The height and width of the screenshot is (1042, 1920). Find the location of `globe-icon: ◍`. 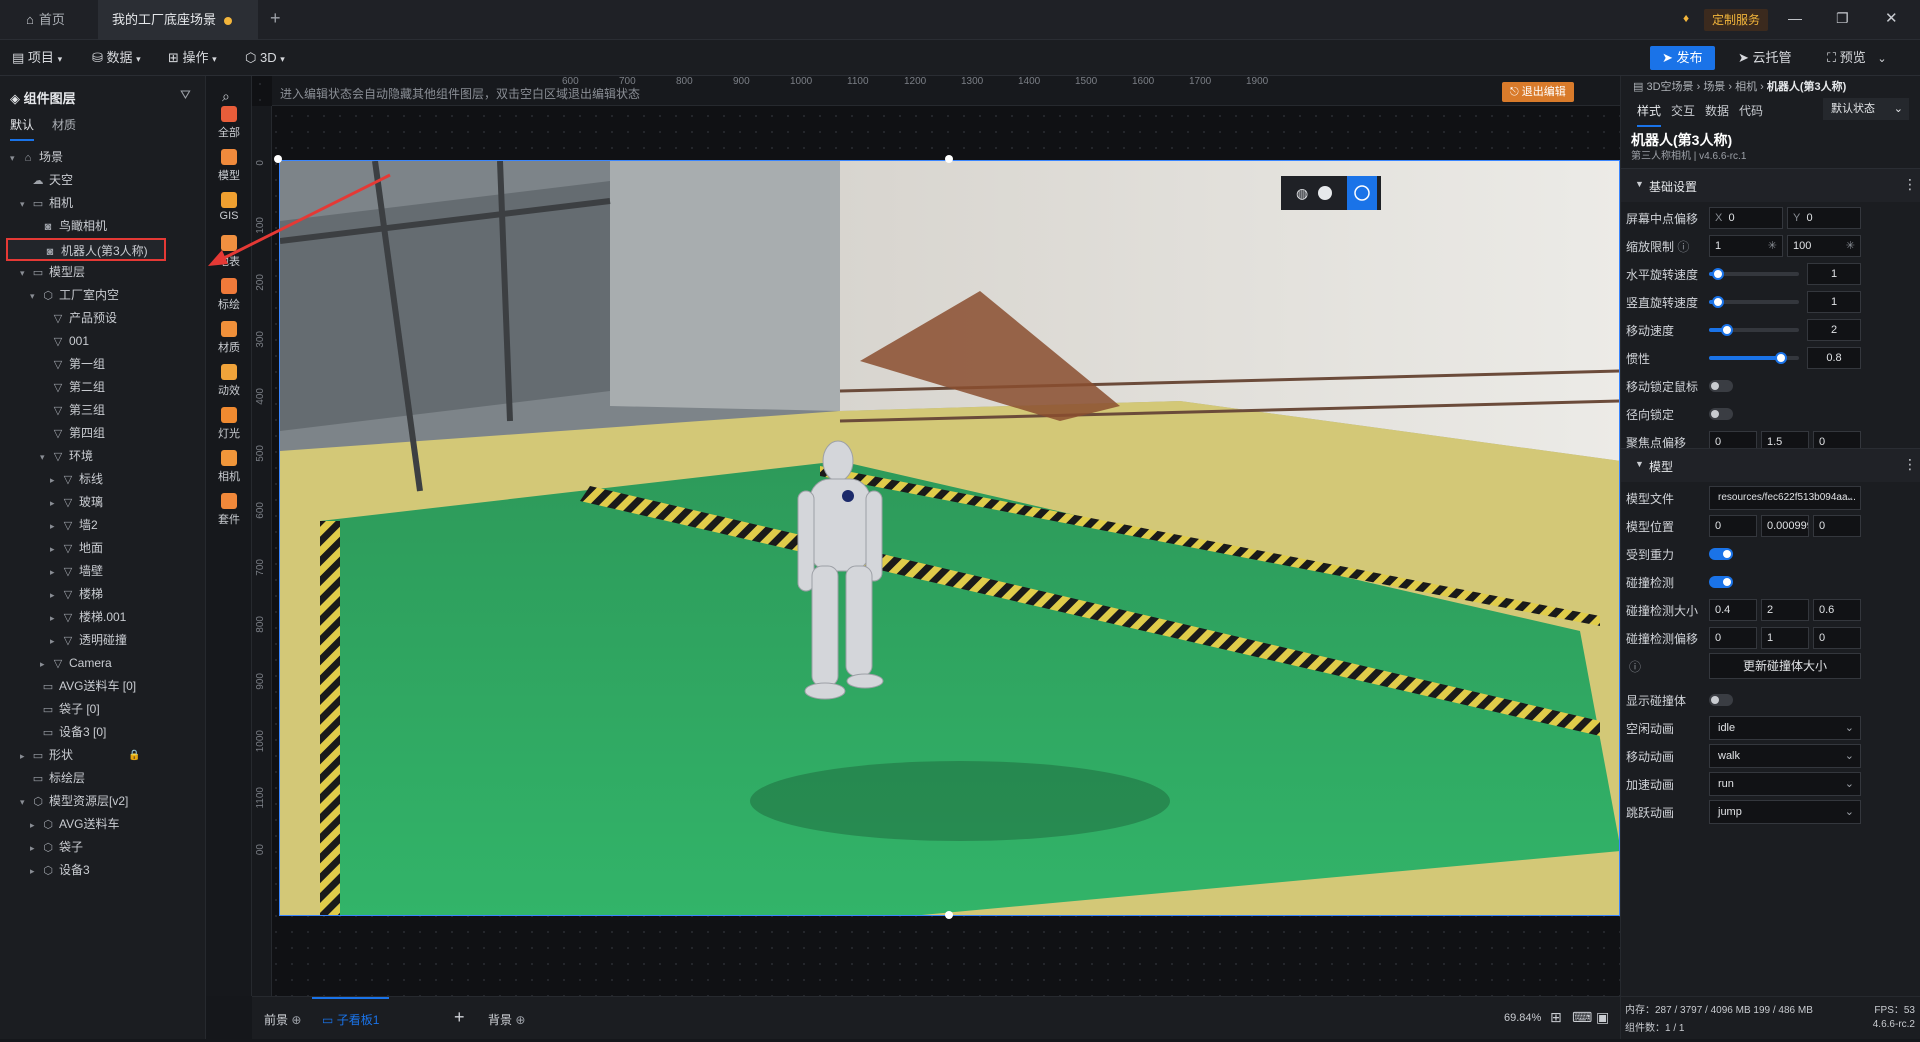

globe-icon: ◍ is located at coordinates (1302, 193).